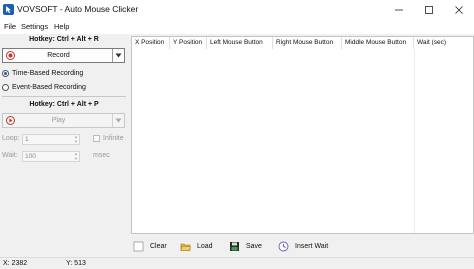  I want to click on time-based-recording-radio: Time-Based Recording, so click(42, 73).